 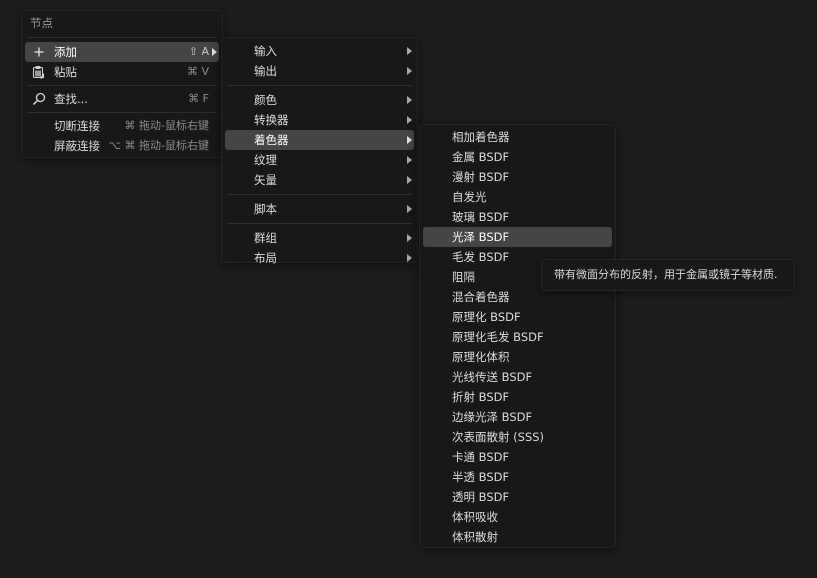 What do you see at coordinates (517, 157) in the screenshot?
I see `shader-item: 金属 BSDF` at bounding box center [517, 157].